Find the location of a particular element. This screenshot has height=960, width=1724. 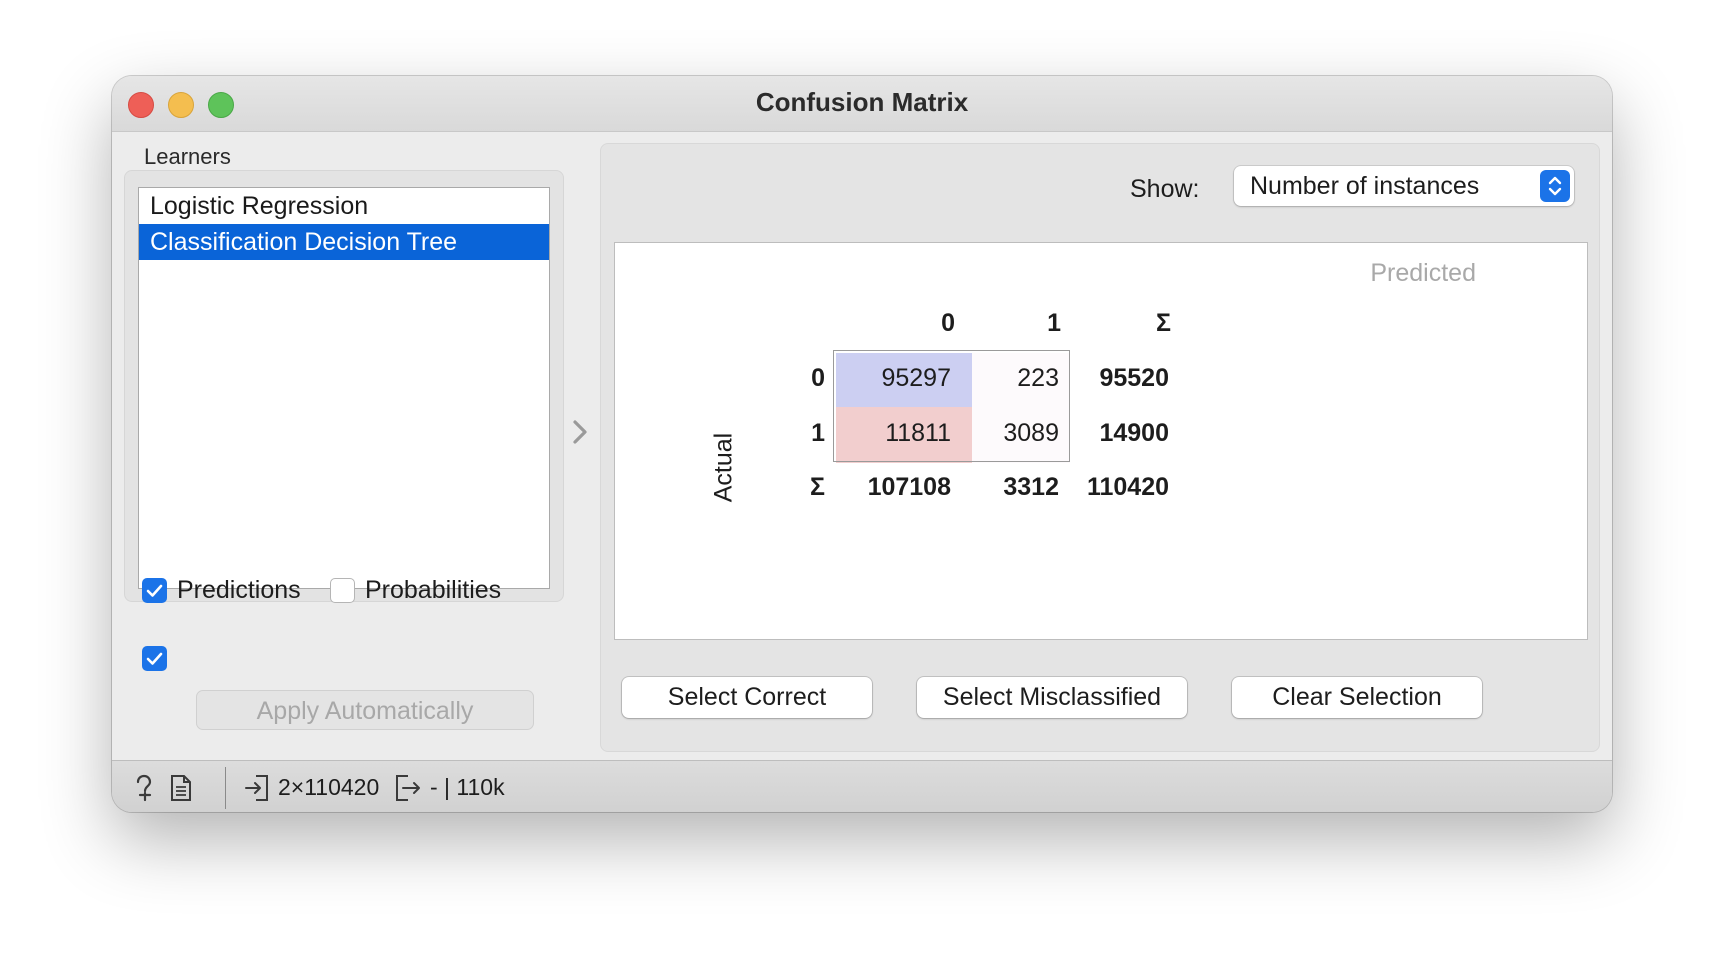

apply-automatically-button: Apply Automatically is located at coordinates (365, 710).